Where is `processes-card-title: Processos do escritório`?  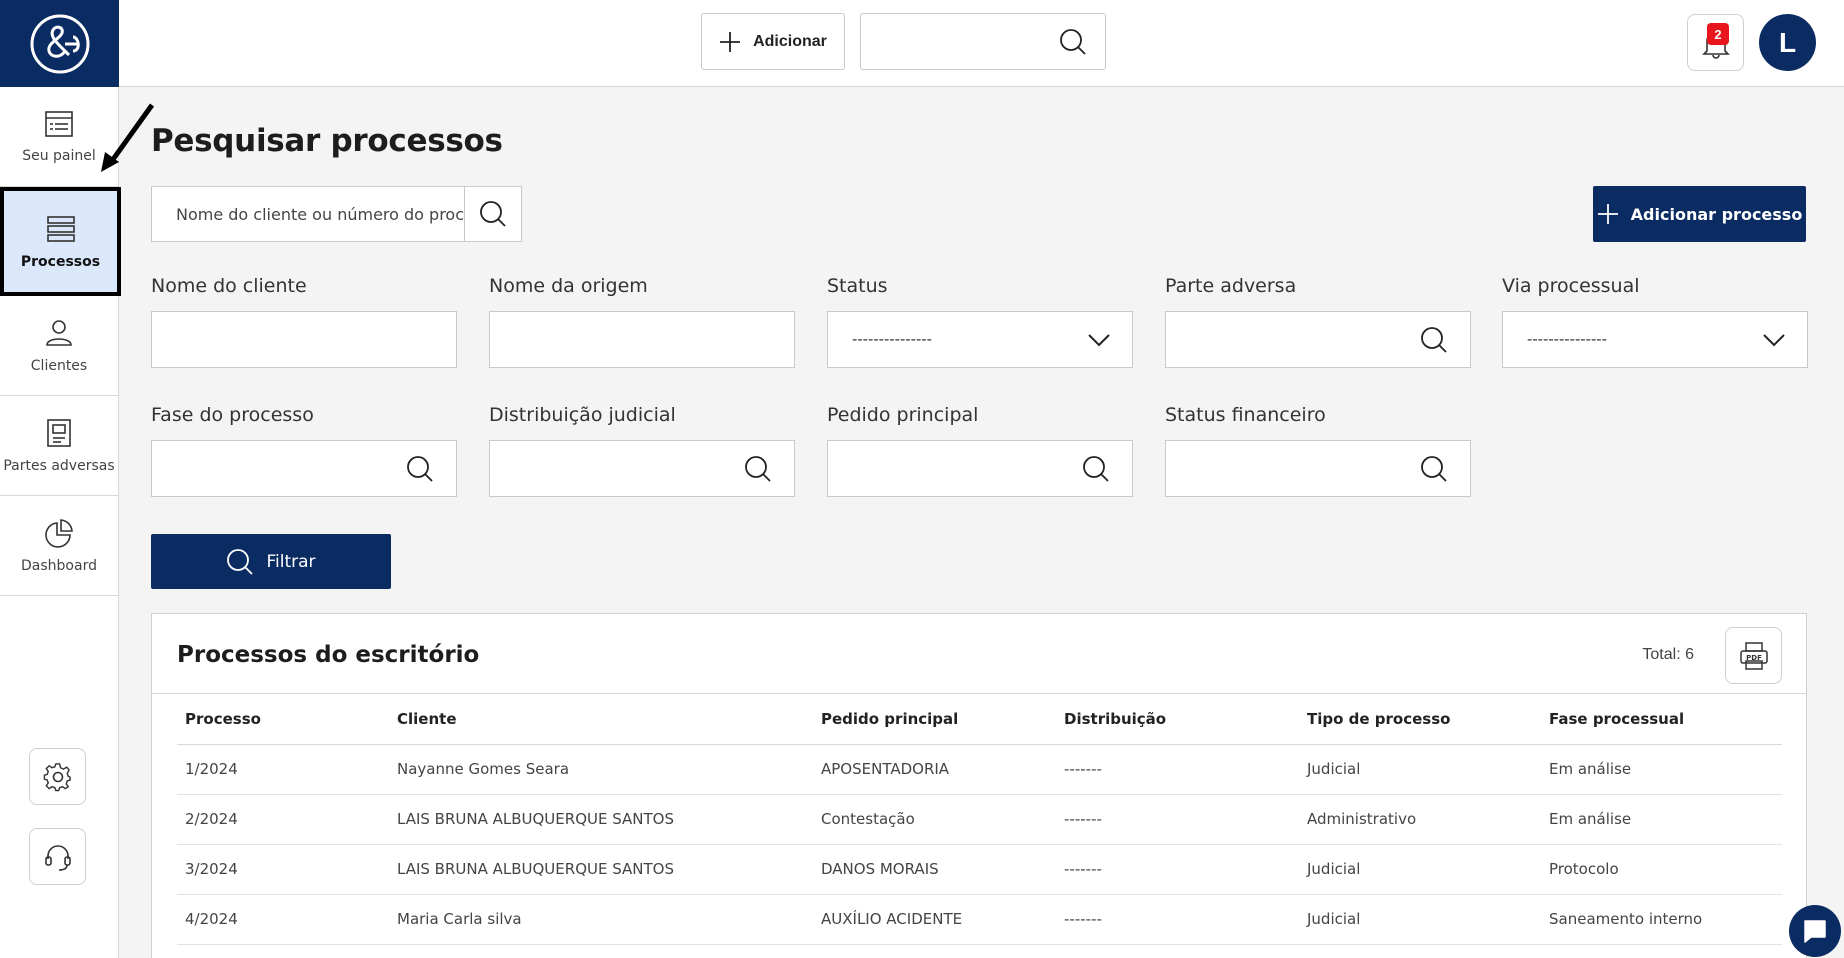
processes-card-title: Processos do escritório is located at coordinates (328, 655).